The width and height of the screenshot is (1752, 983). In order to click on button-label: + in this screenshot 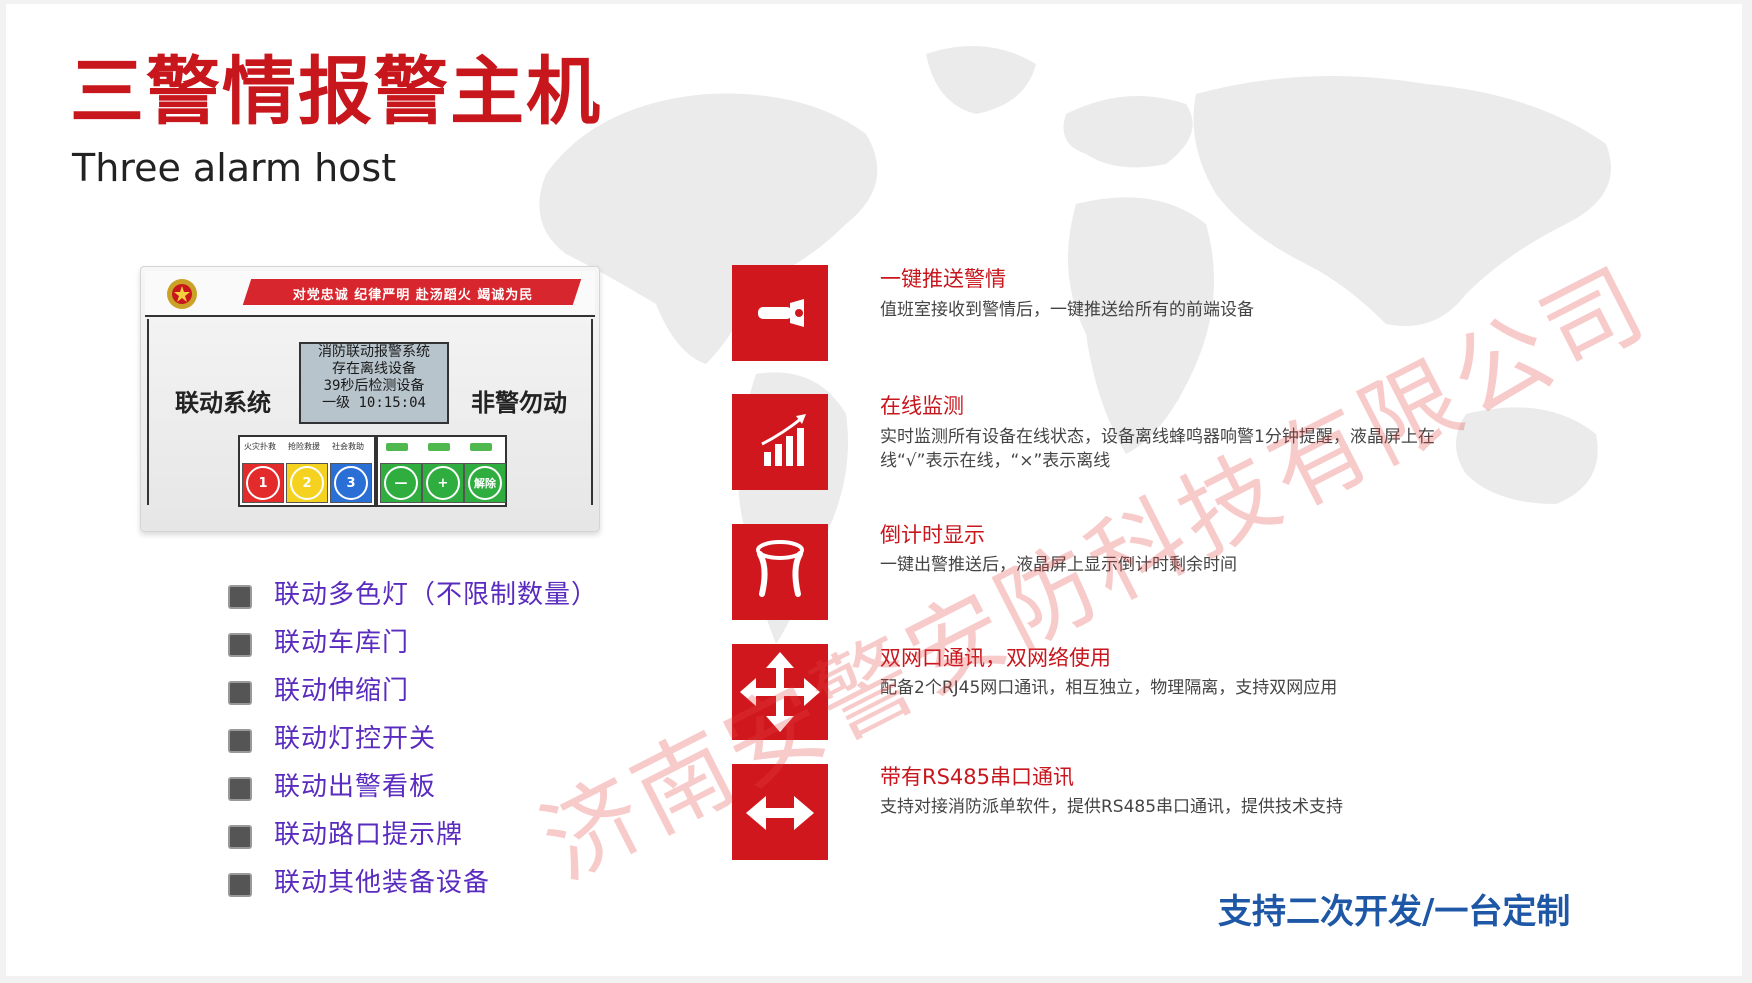, I will do `click(443, 483)`.